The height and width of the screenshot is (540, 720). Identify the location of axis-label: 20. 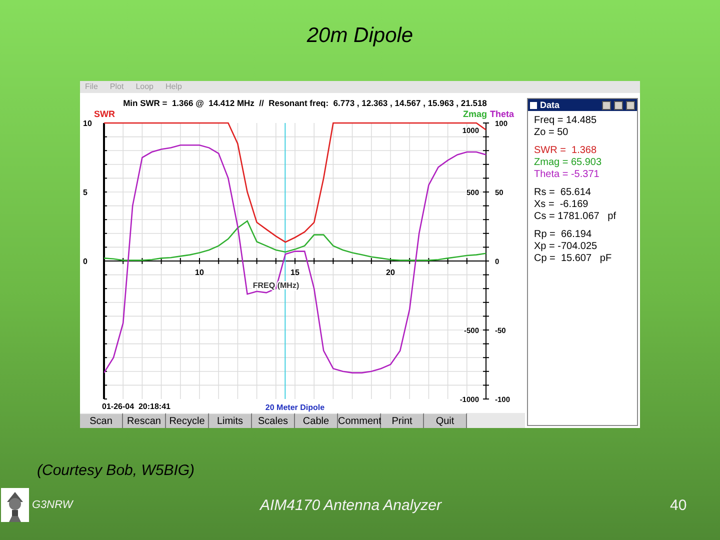
(390, 272).